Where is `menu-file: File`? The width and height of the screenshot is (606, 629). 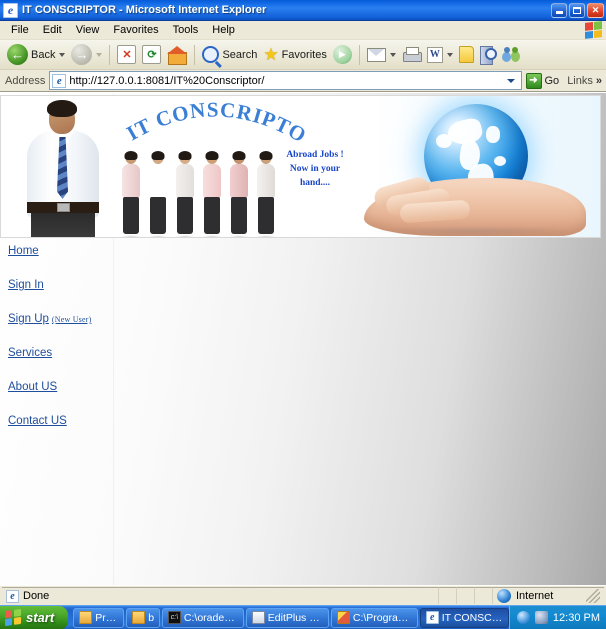 menu-file: File is located at coordinates (20, 30).